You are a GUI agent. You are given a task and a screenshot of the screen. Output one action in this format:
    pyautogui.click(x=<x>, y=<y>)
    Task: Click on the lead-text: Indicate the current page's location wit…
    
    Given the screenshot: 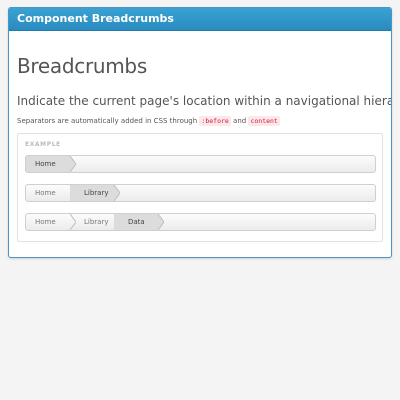 What is the action you would take?
    pyautogui.click(x=204, y=101)
    